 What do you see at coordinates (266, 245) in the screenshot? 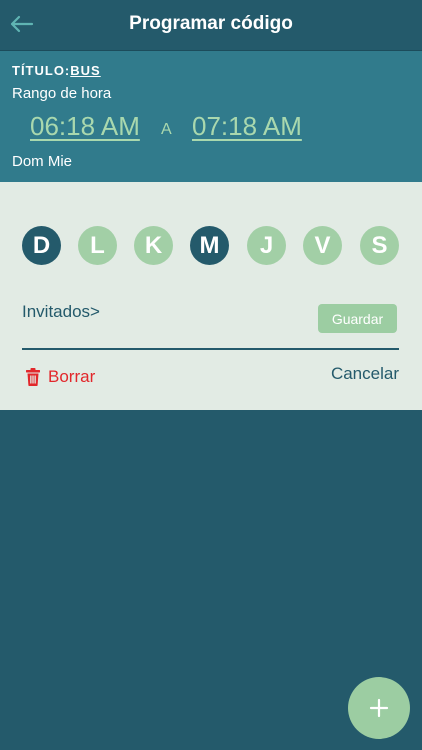
I see `day-toggle-thursday: J` at bounding box center [266, 245].